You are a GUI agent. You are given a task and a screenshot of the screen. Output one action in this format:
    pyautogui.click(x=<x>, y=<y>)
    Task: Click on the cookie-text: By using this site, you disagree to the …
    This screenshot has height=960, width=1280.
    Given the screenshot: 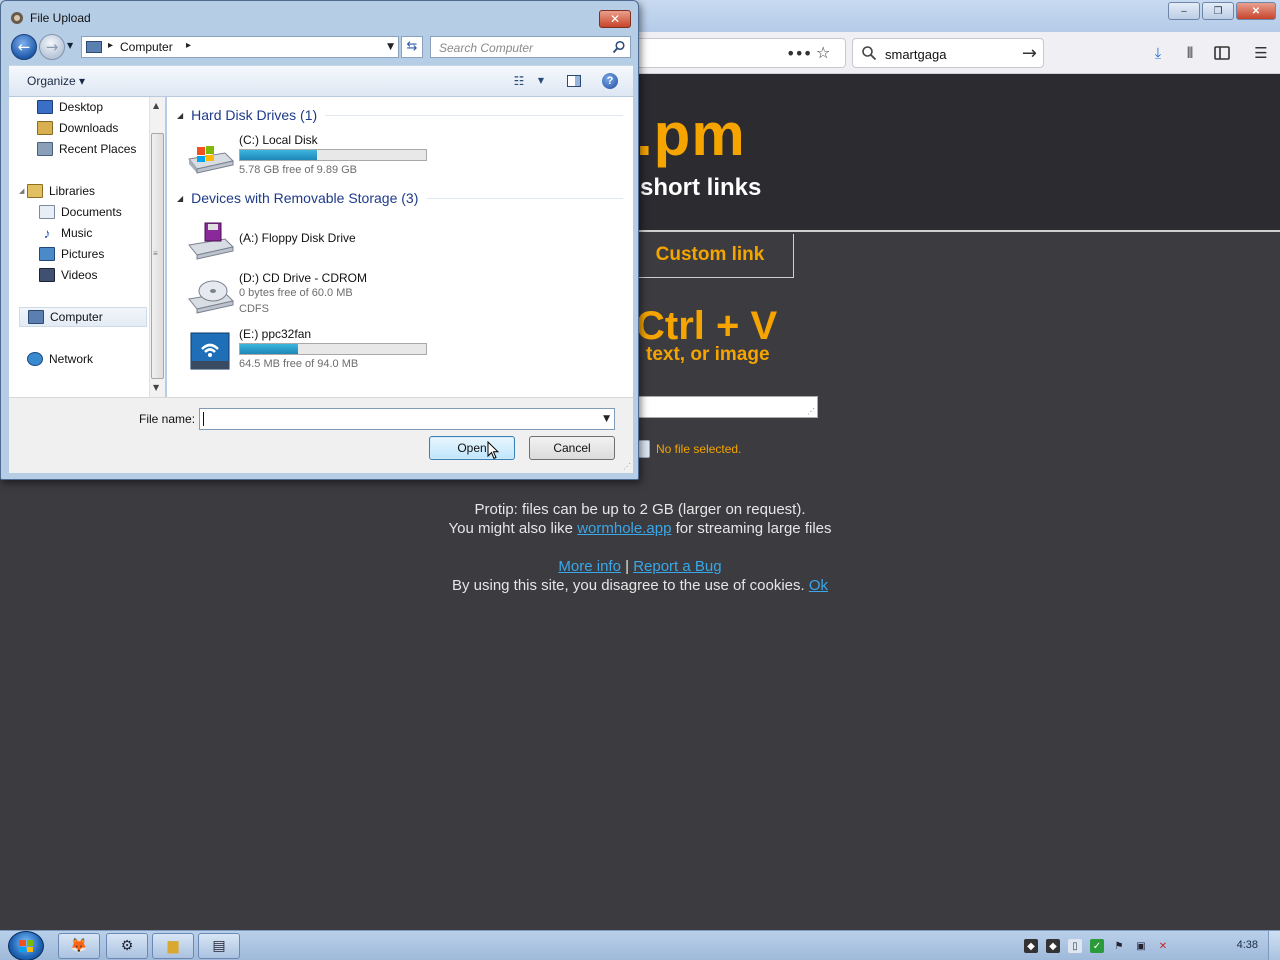 What is the action you would take?
    pyautogui.click(x=628, y=585)
    